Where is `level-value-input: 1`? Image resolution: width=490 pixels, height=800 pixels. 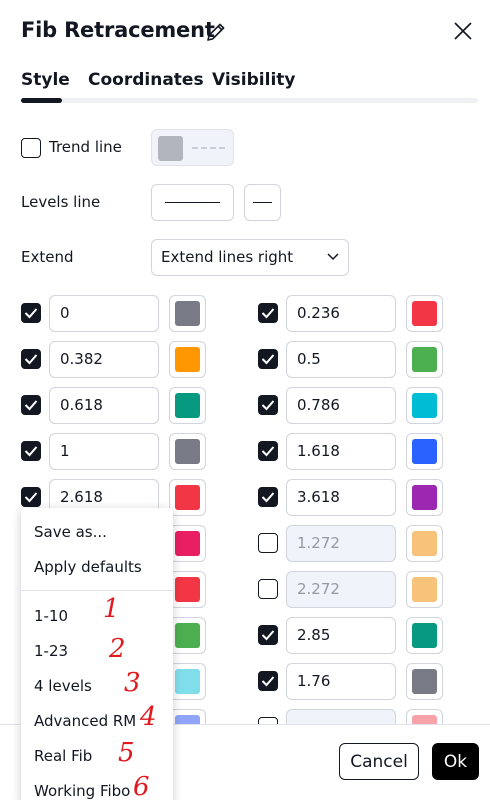 level-value-input: 1 is located at coordinates (104, 451).